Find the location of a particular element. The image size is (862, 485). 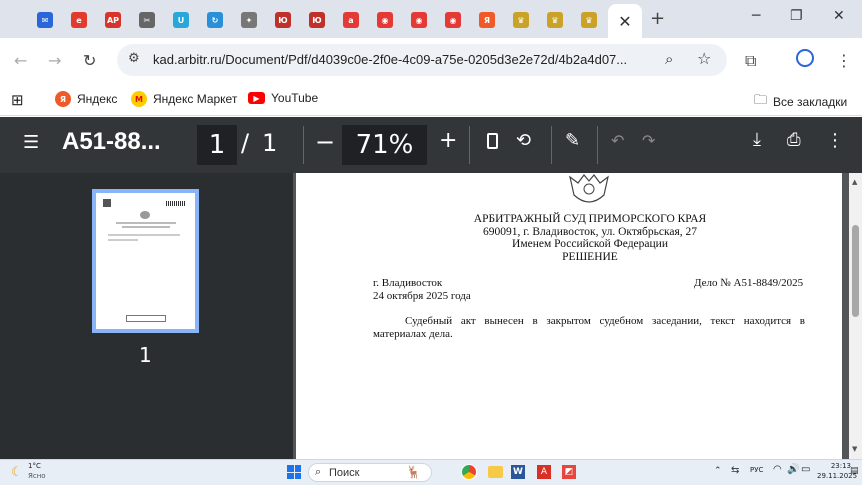

bookmark-label: Яндекс is located at coordinates (97, 99).